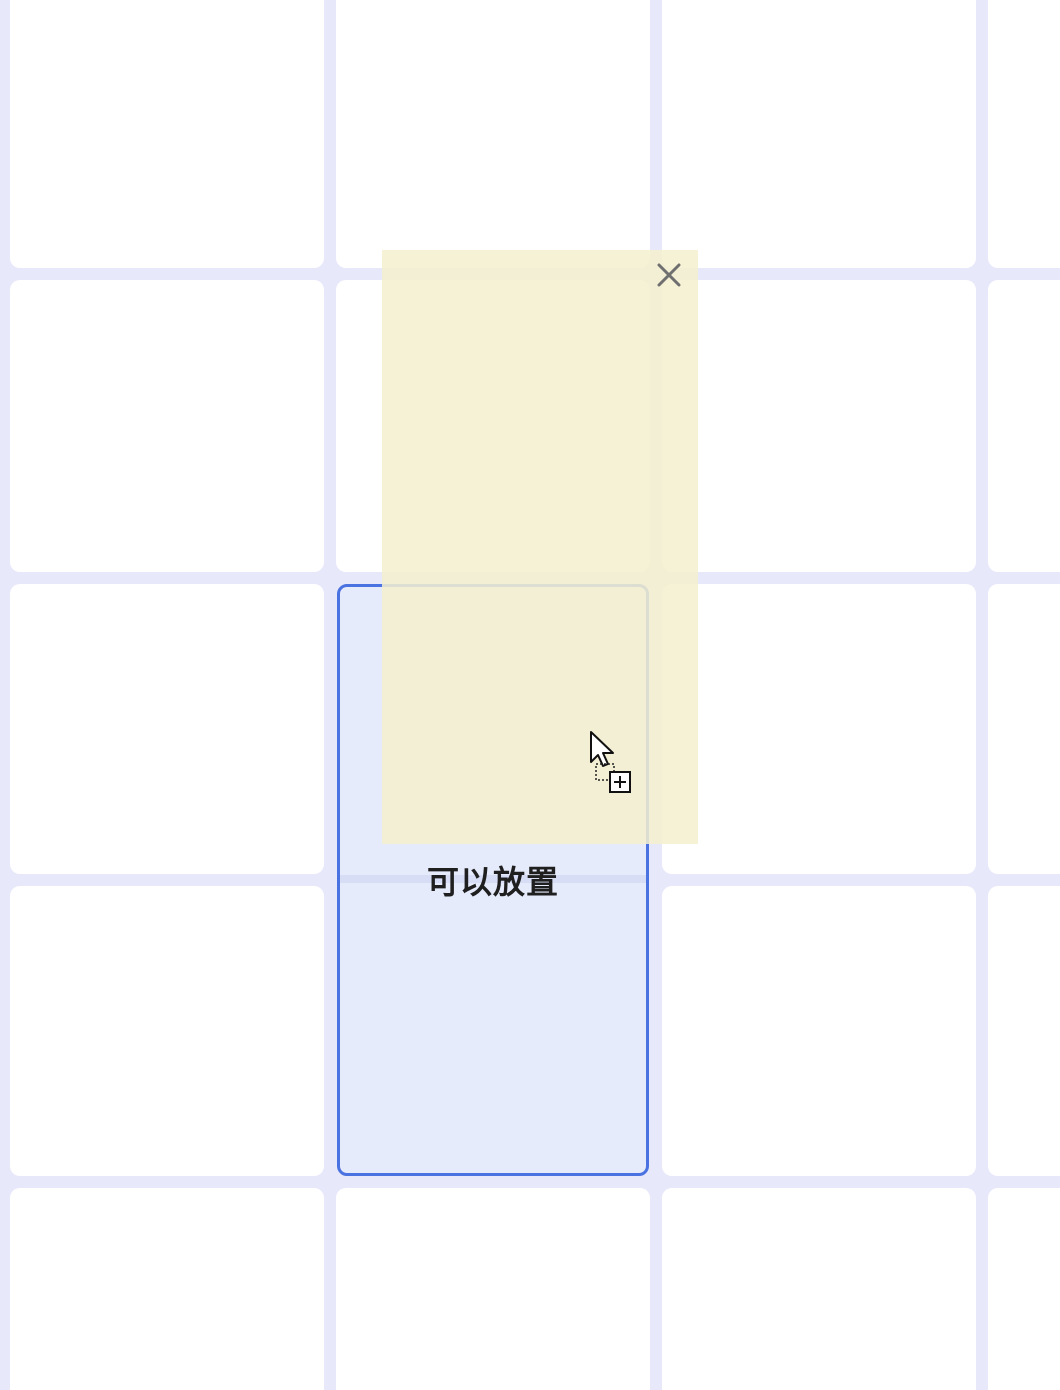  Describe the element at coordinates (540, 547) in the screenshot. I see `dragged-card` at that location.